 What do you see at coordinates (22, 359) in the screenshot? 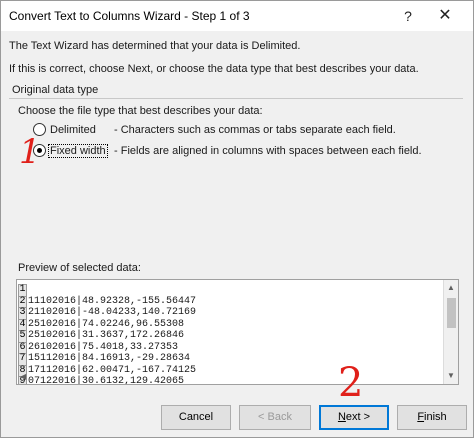
I see `preview-row-number: 7` at bounding box center [22, 359].